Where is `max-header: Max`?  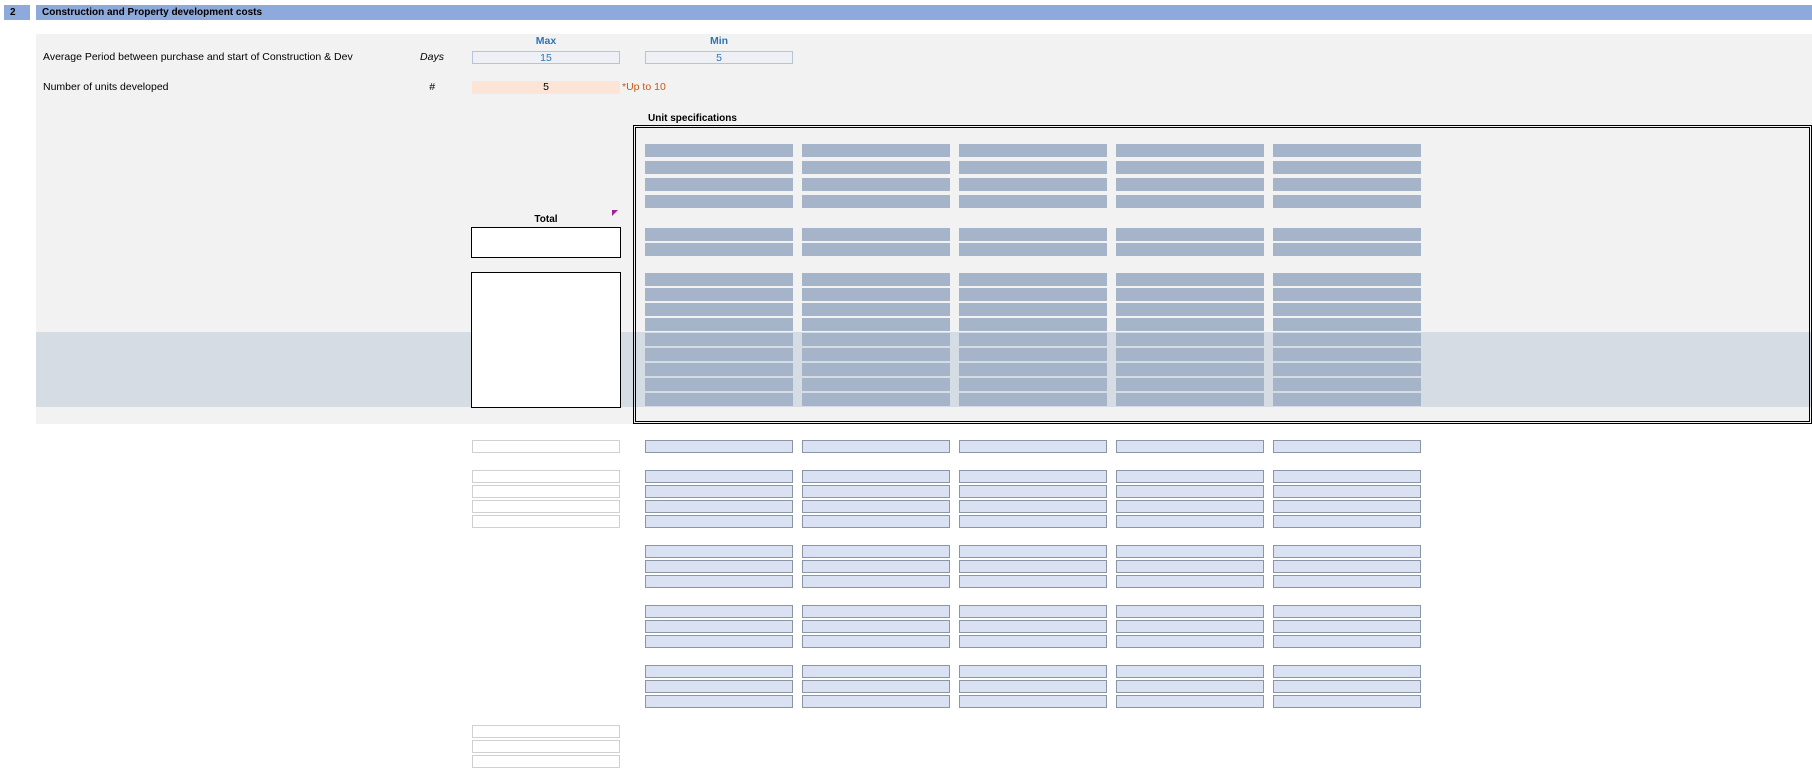 max-header: Max is located at coordinates (546, 41).